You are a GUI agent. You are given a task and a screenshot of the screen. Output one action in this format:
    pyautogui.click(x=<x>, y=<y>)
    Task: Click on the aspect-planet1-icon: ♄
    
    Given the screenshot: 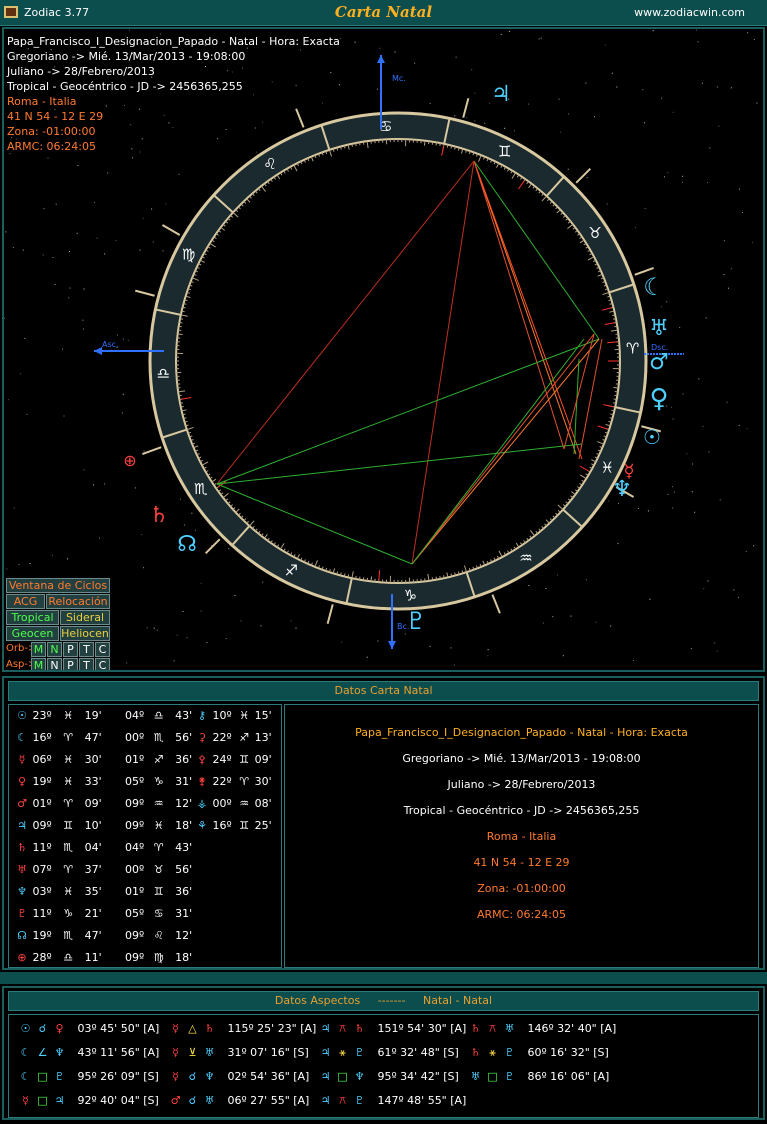 What is the action you would take?
    pyautogui.click(x=475, y=1028)
    